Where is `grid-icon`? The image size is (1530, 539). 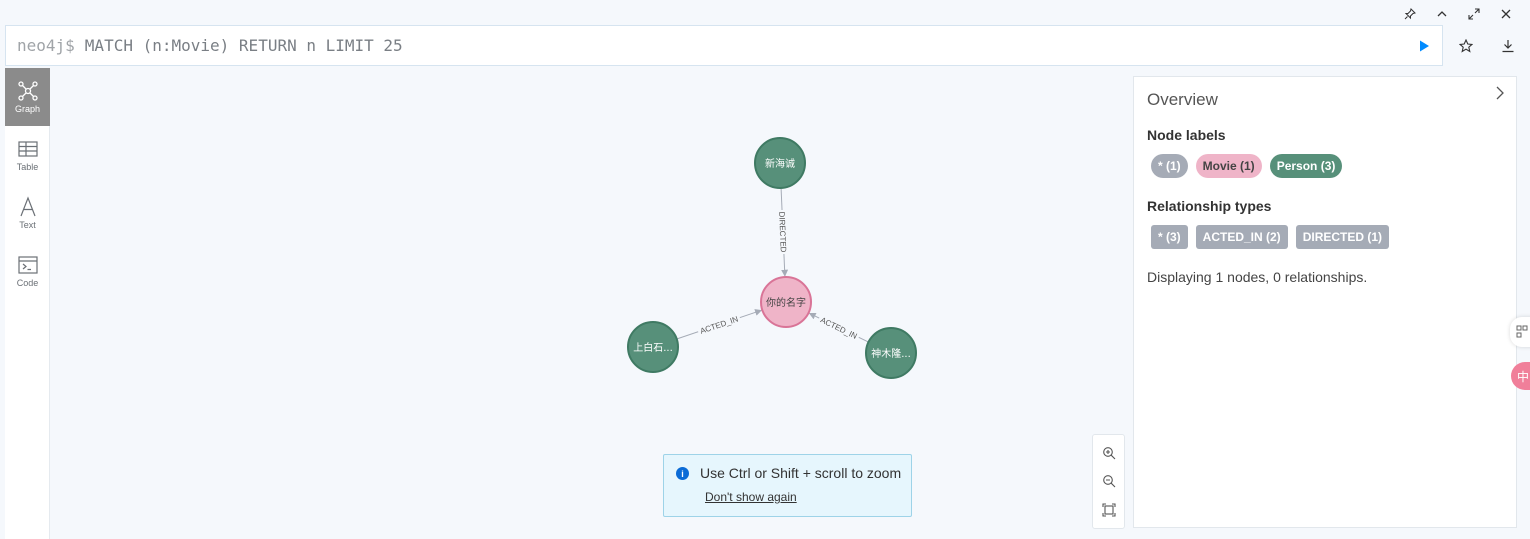 grid-icon is located at coordinates (1522, 331).